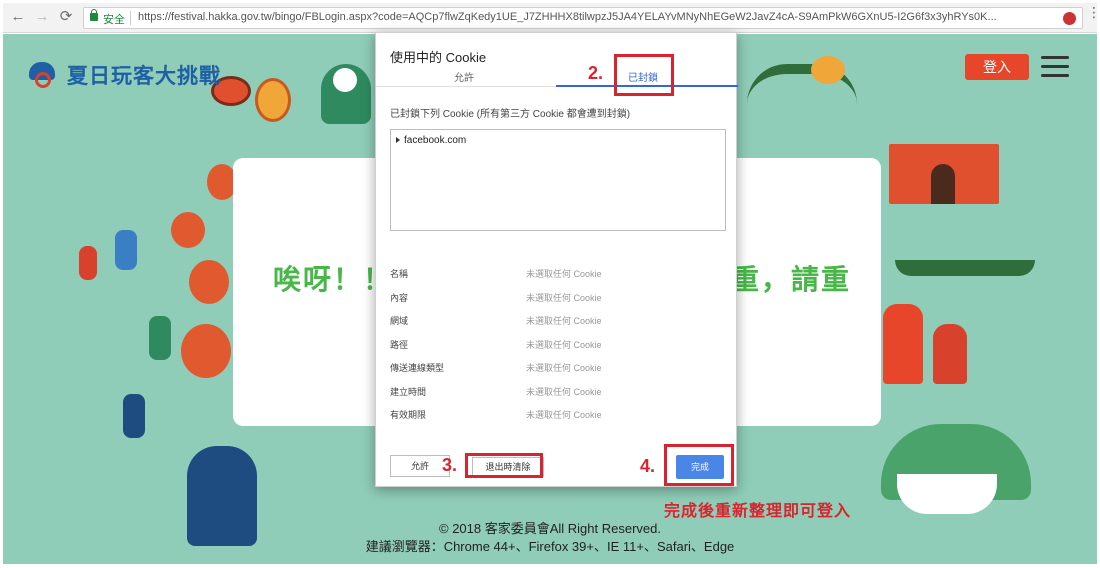 The height and width of the screenshot is (568, 1100). I want to click on site-logo: 夏日玩客大挑戰, so click(124, 75).